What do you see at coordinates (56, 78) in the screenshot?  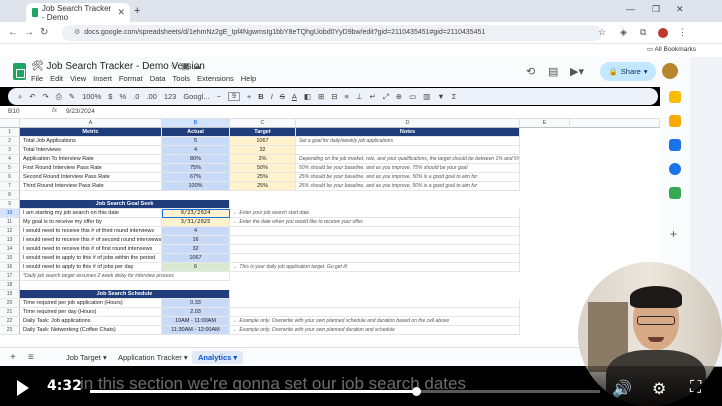 I see `menu-item-edit: Edit` at bounding box center [56, 78].